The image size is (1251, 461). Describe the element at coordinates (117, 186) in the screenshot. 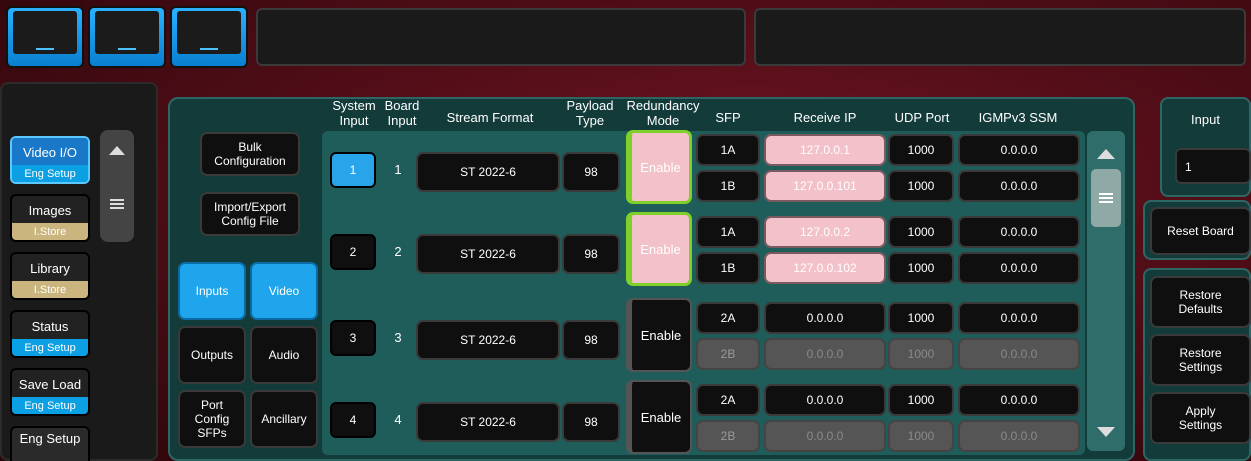

I see `nav-scrollbar` at that location.